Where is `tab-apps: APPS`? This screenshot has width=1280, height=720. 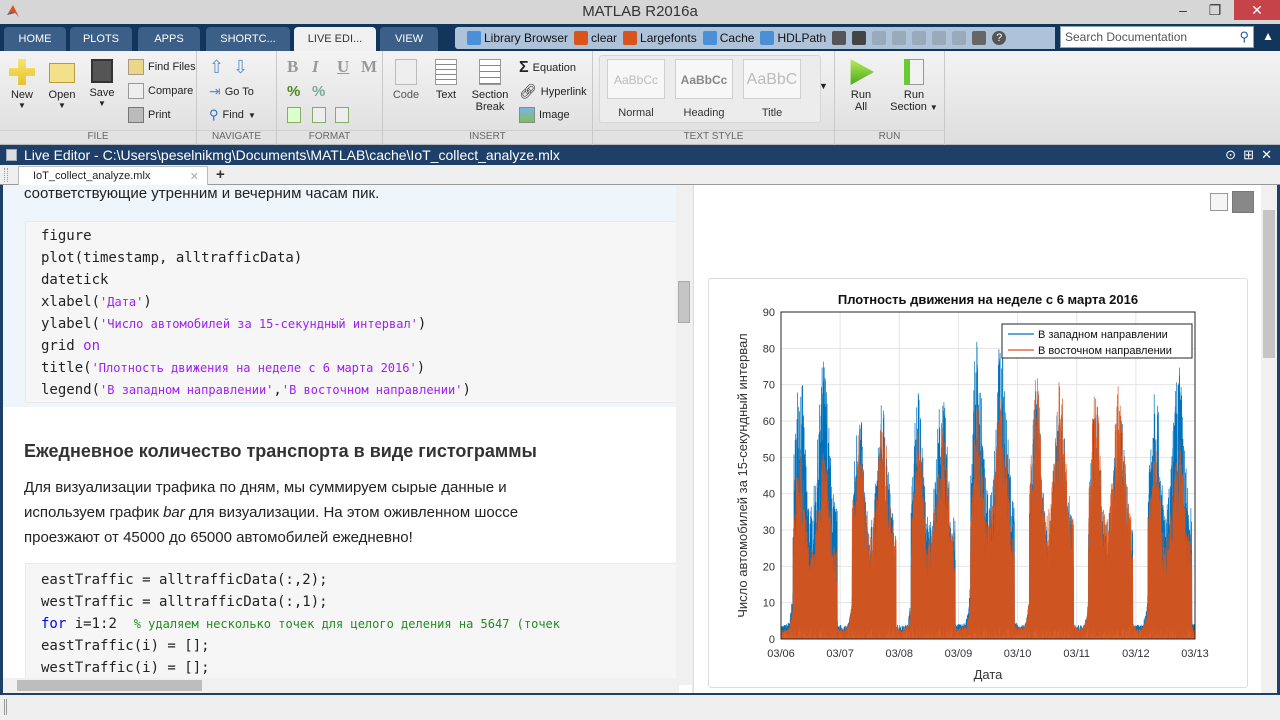 tab-apps: APPS is located at coordinates (169, 39).